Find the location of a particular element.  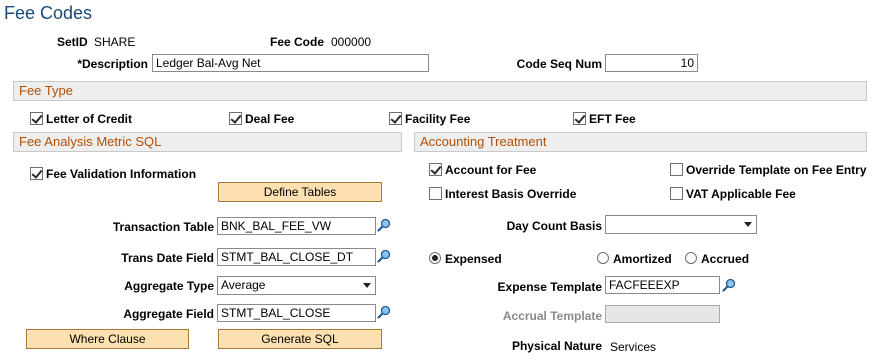

fee-validation-checkbox is located at coordinates (36, 173).